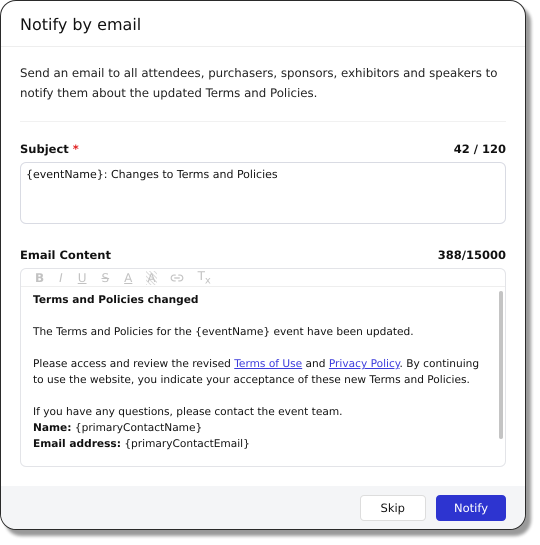 This screenshot has width=540, height=545. I want to click on link: Privacy Policy, so click(364, 364).